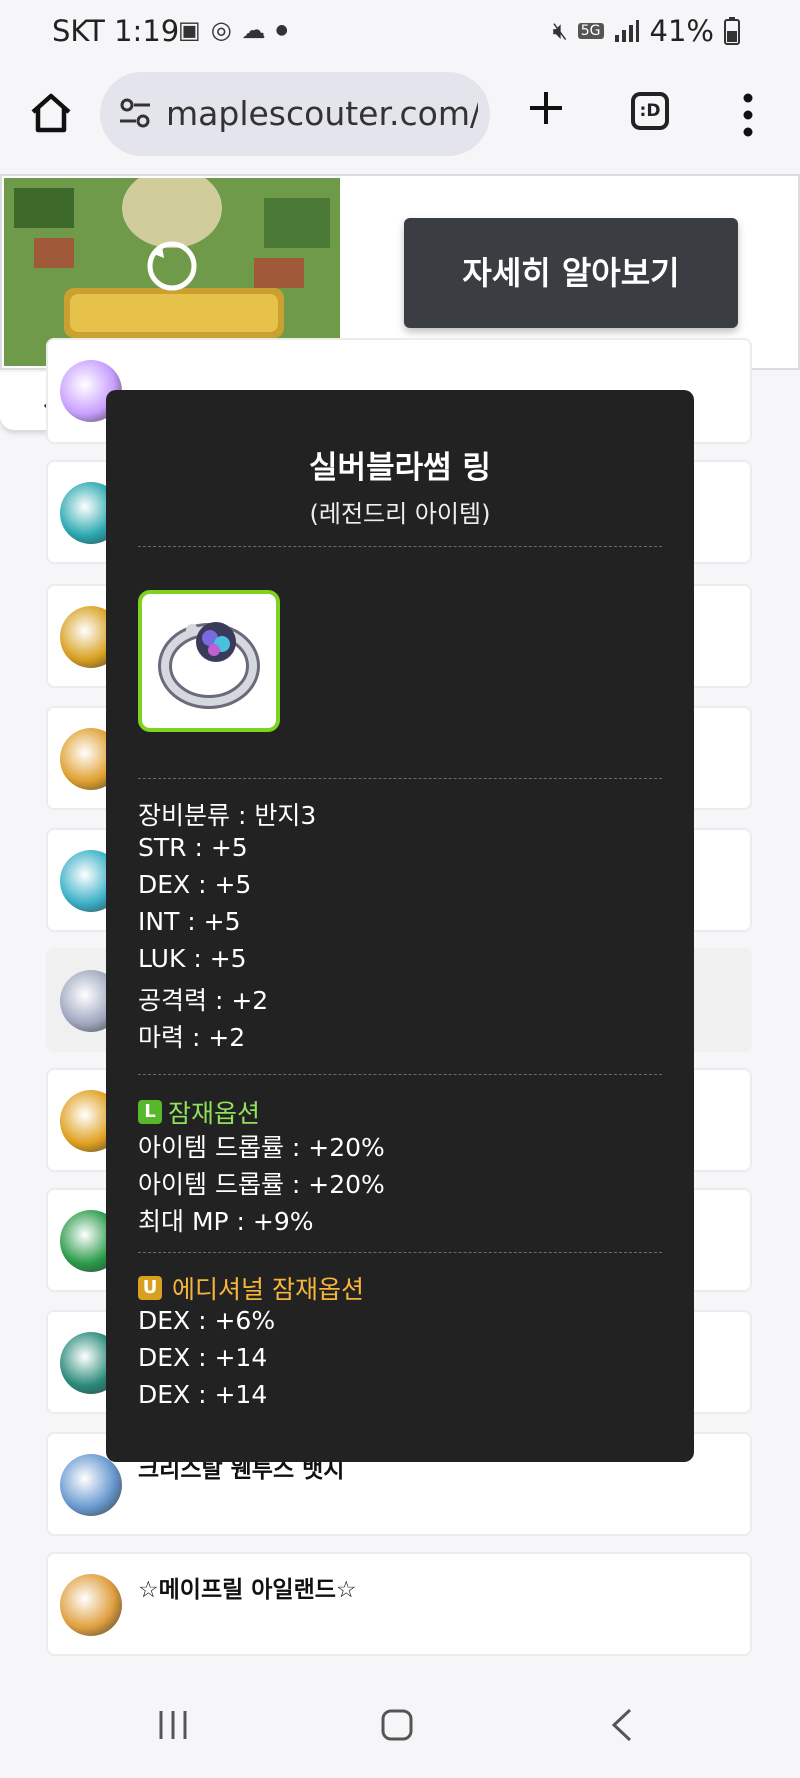 The width and height of the screenshot is (800, 1778). I want to click on tooltip-subtitle: (레전드리 아이템), so click(400, 514).